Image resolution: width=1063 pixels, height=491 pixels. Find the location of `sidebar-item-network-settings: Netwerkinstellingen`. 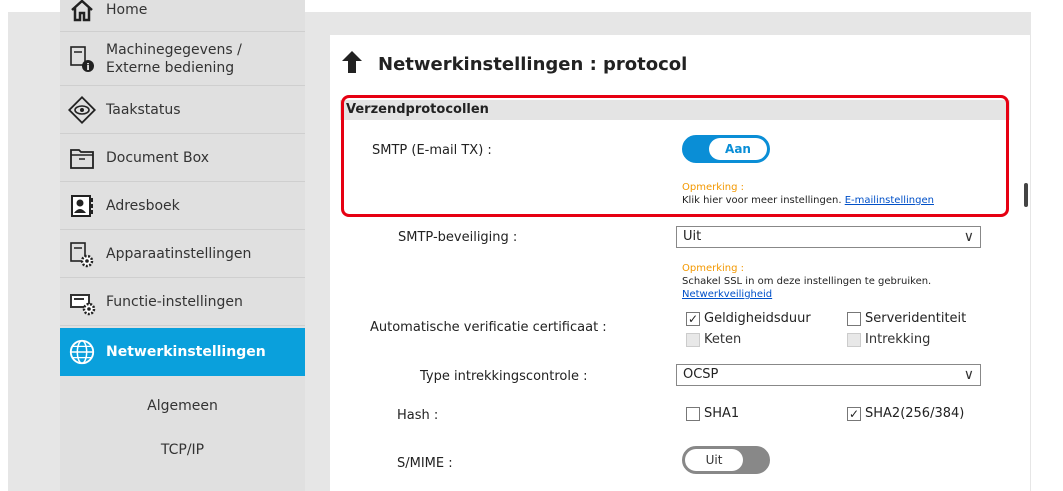

sidebar-item-network-settings: Netwerkinstellingen is located at coordinates (182, 352).